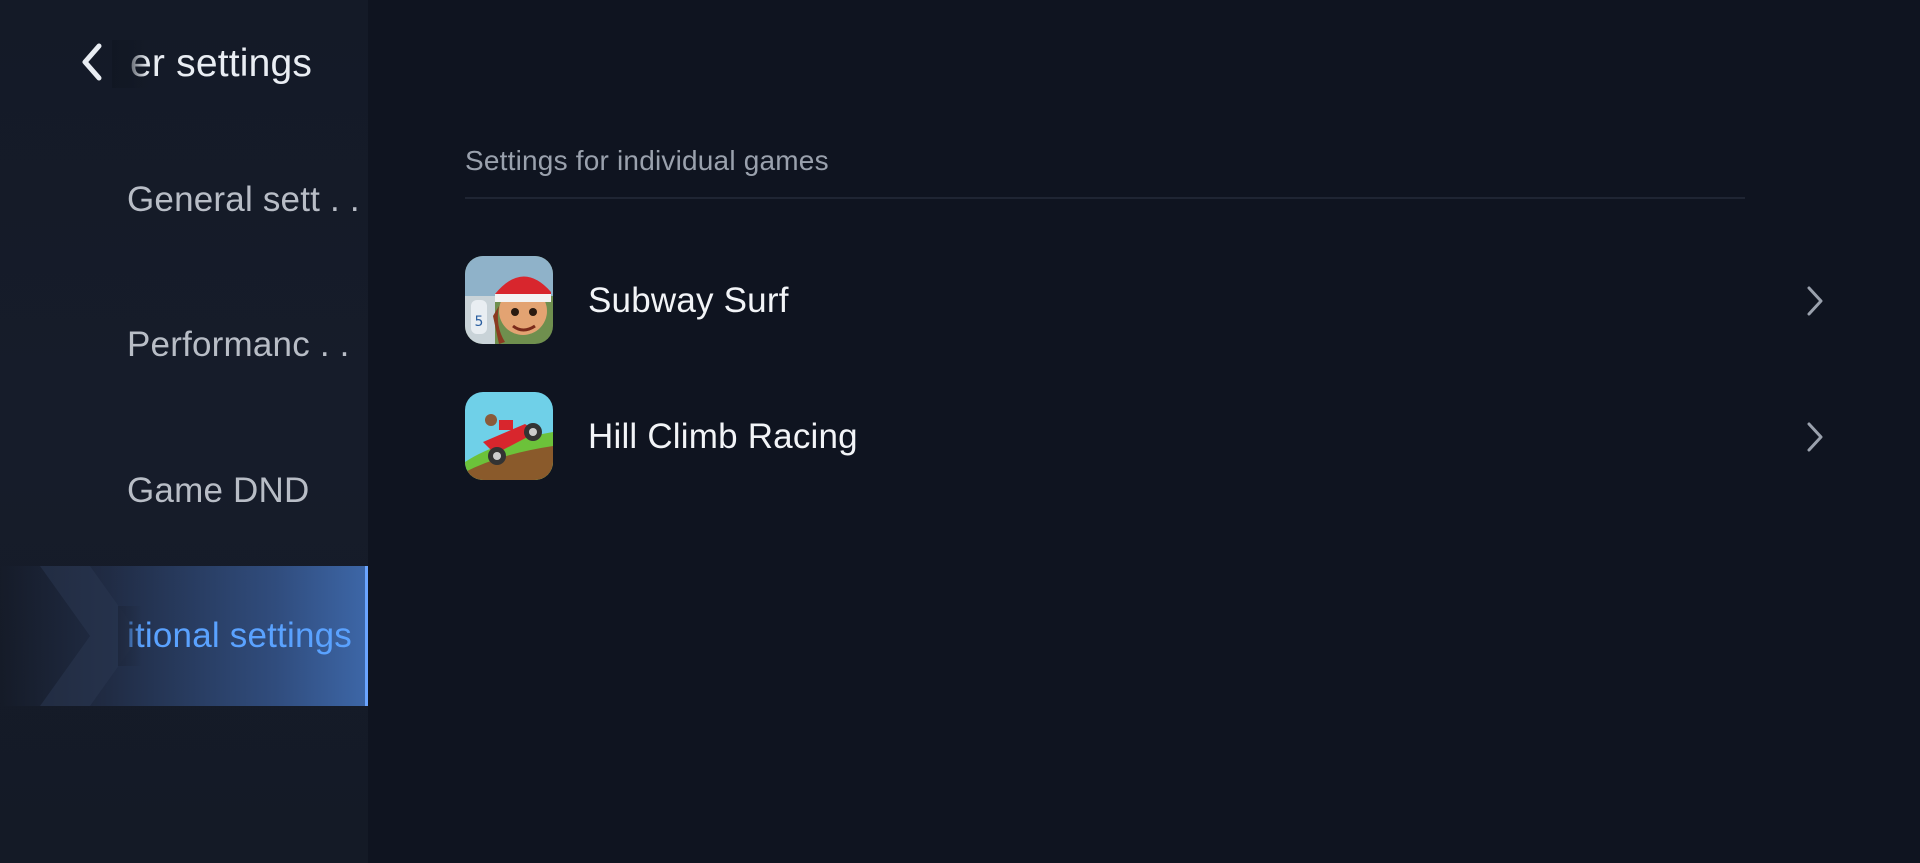 This screenshot has height=863, width=1920. Describe the element at coordinates (239, 635) in the screenshot. I see `sidebar-item-label: itional settings` at that location.